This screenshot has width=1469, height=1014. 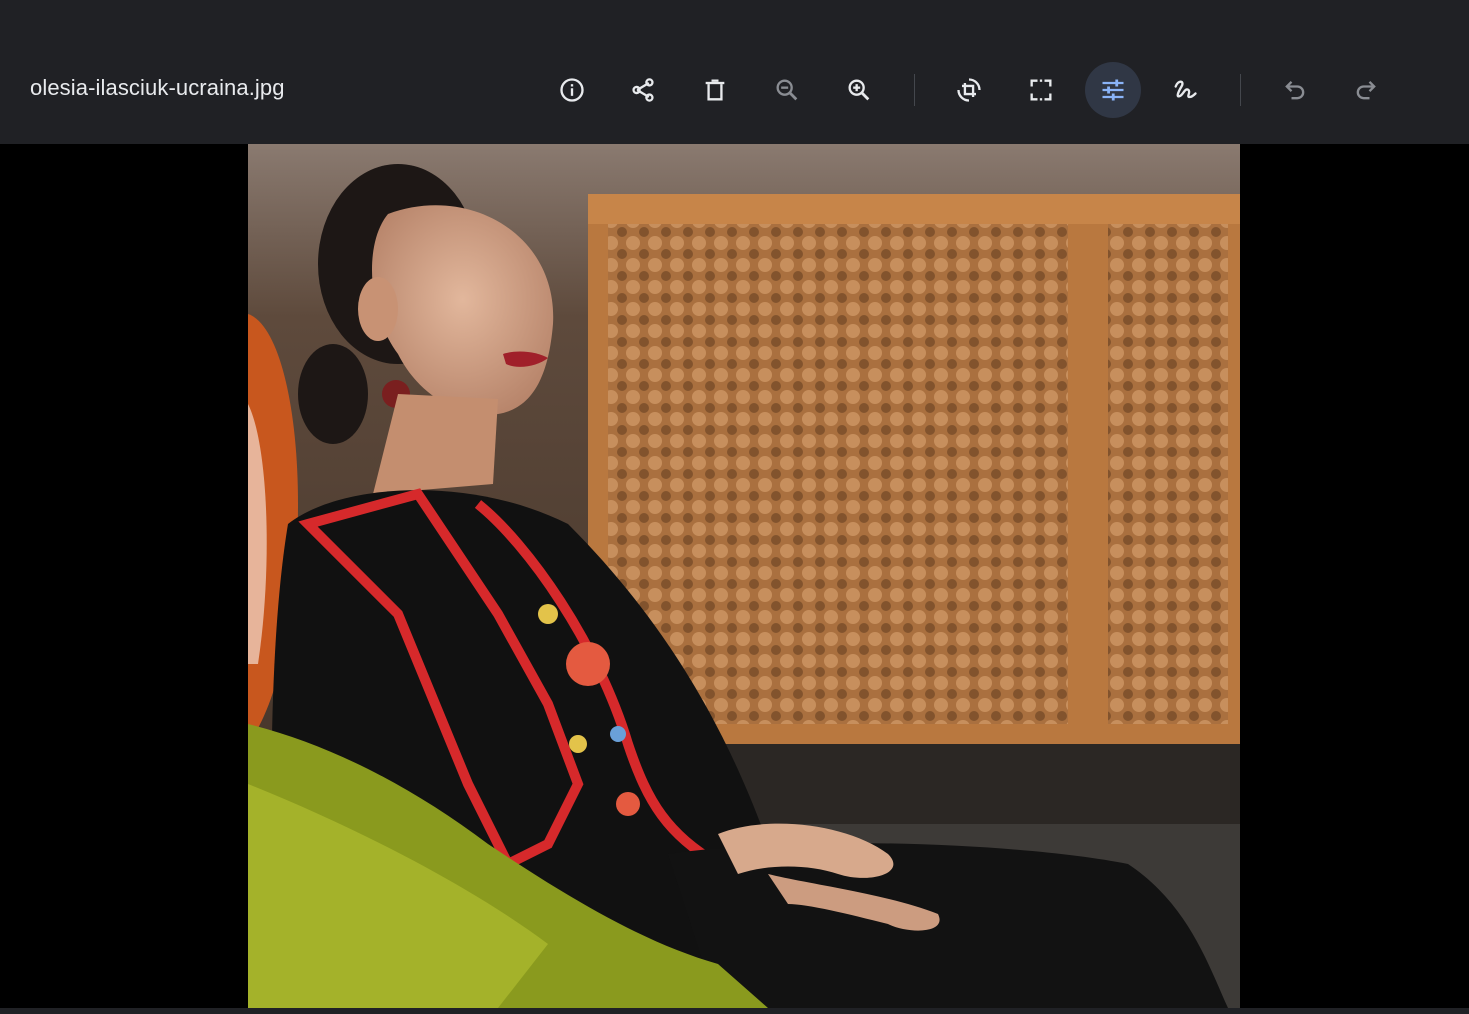 I want to click on zoom-out-button, so click(x=787, y=90).